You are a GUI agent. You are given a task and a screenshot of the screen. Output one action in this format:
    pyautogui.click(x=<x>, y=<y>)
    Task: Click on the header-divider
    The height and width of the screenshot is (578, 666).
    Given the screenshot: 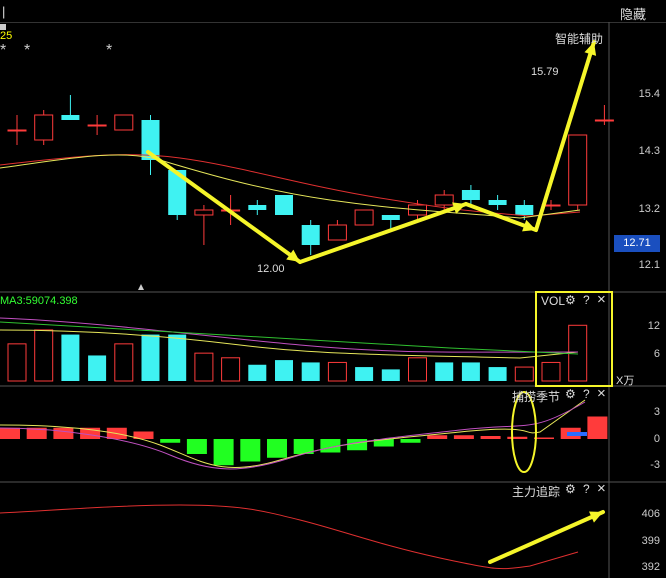 What is the action you would take?
    pyautogui.click(x=333, y=22)
    